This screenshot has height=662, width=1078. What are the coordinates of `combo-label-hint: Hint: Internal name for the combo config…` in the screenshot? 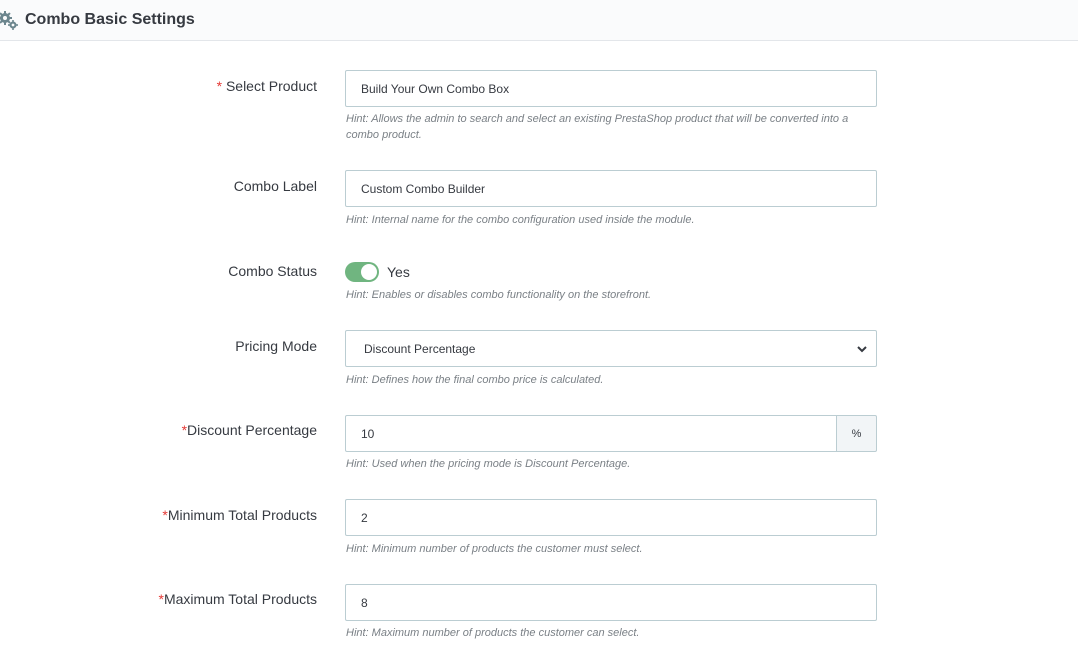 It's located at (520, 220).